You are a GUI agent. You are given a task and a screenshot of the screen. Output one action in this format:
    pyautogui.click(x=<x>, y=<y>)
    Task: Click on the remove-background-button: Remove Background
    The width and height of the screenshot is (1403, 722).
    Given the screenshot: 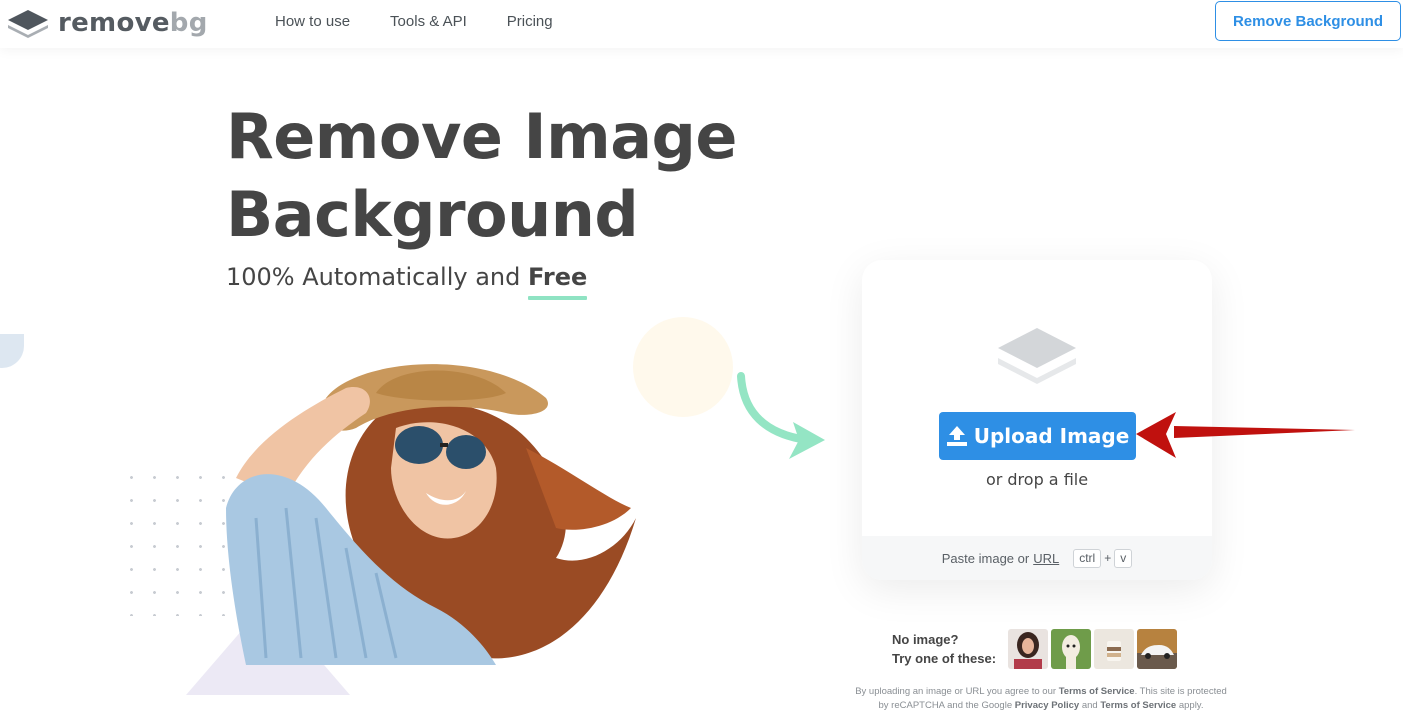 What is the action you would take?
    pyautogui.click(x=1308, y=21)
    